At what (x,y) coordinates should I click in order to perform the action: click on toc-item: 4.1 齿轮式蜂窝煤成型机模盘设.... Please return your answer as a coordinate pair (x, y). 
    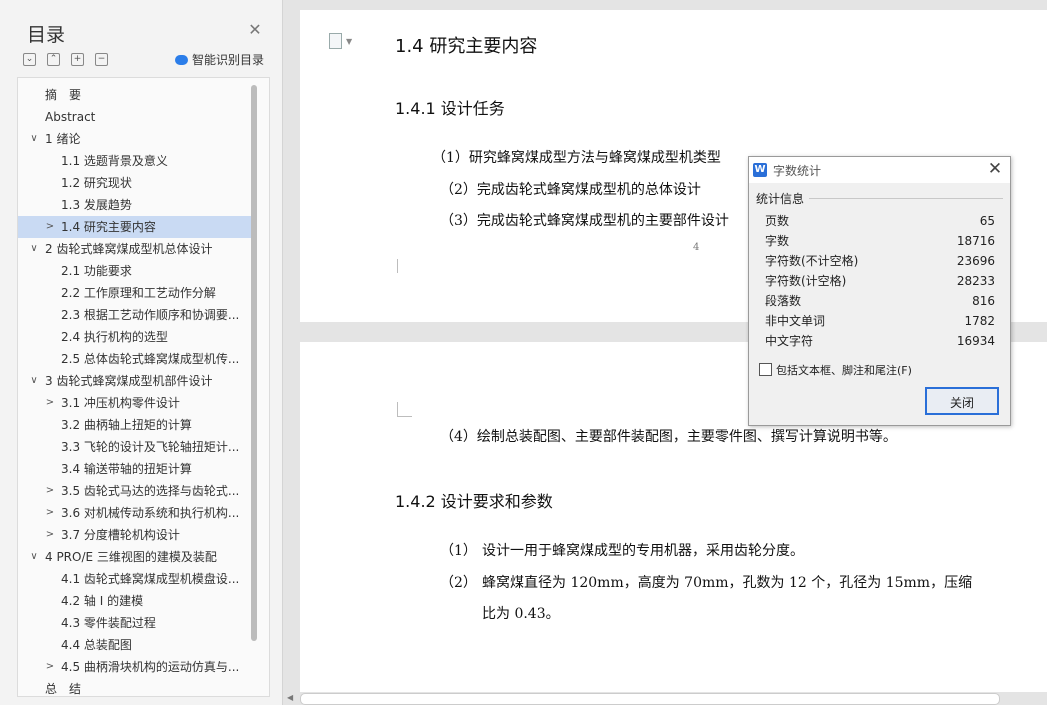
    Looking at the image, I should click on (134, 579).